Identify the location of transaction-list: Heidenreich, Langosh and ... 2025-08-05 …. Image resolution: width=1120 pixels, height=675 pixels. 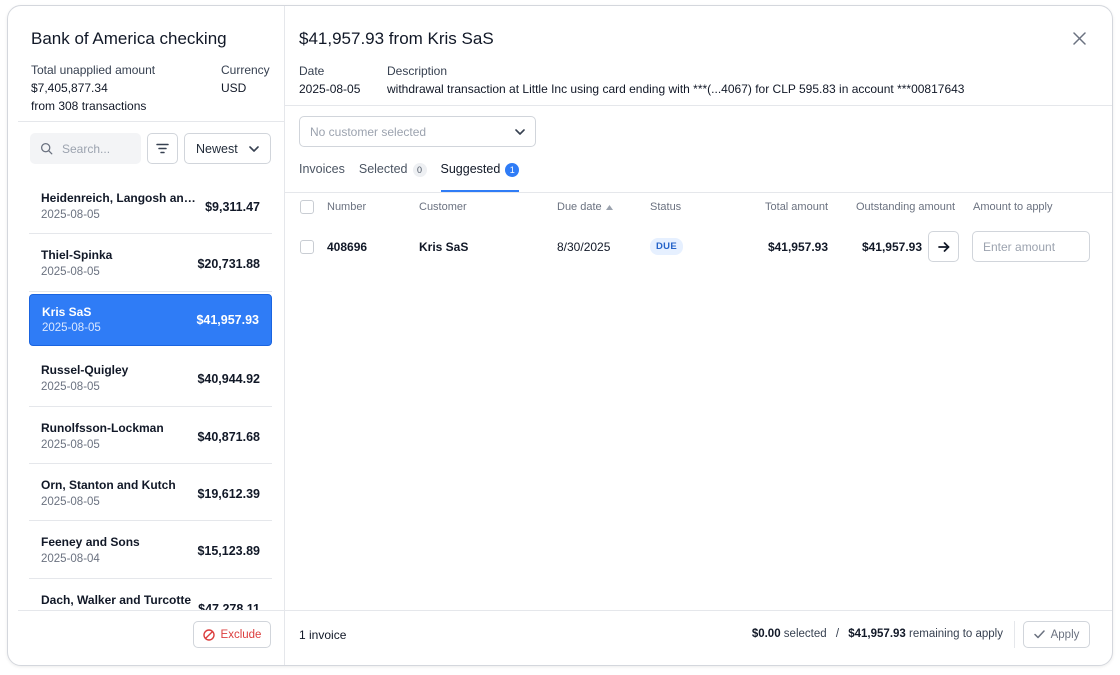
(150, 393).